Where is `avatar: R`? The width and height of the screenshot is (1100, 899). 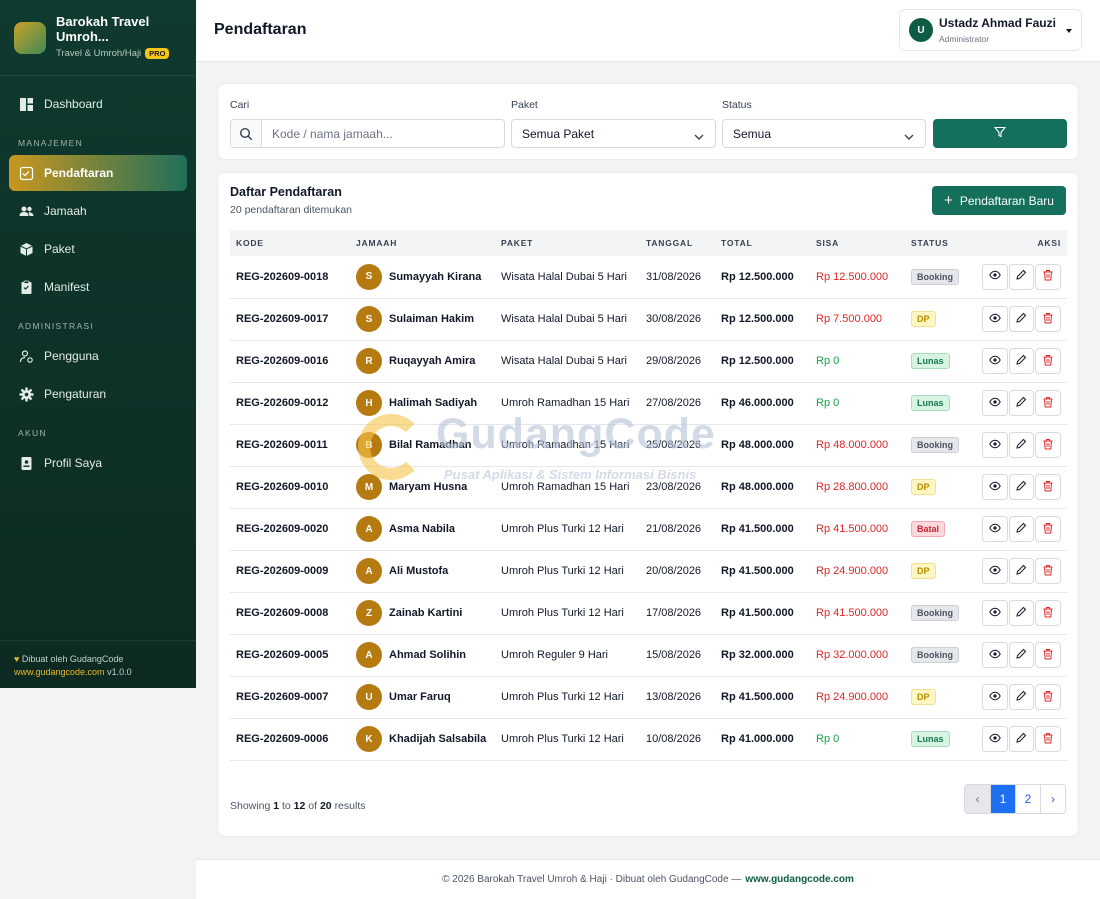 avatar: R is located at coordinates (369, 361).